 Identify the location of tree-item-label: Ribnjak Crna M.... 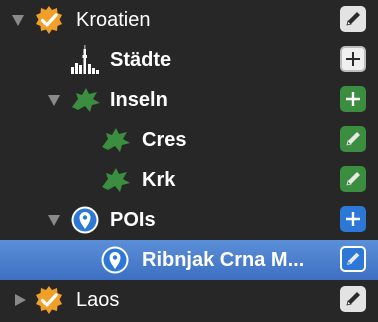
(223, 260).